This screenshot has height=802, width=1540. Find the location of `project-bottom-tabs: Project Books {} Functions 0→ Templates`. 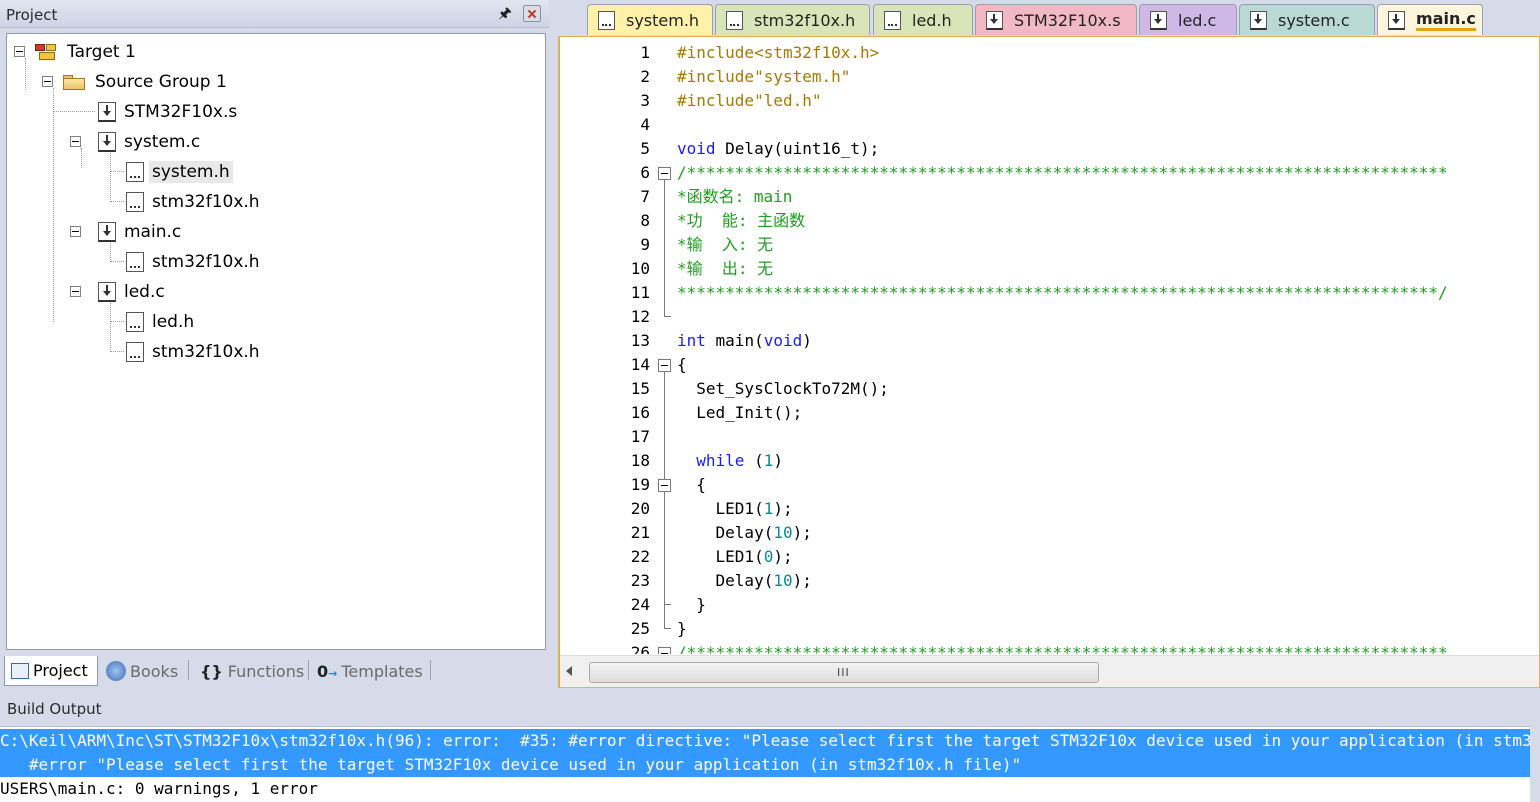

project-bottom-tabs: Project Books {} Functions 0→ Templates is located at coordinates (274, 670).